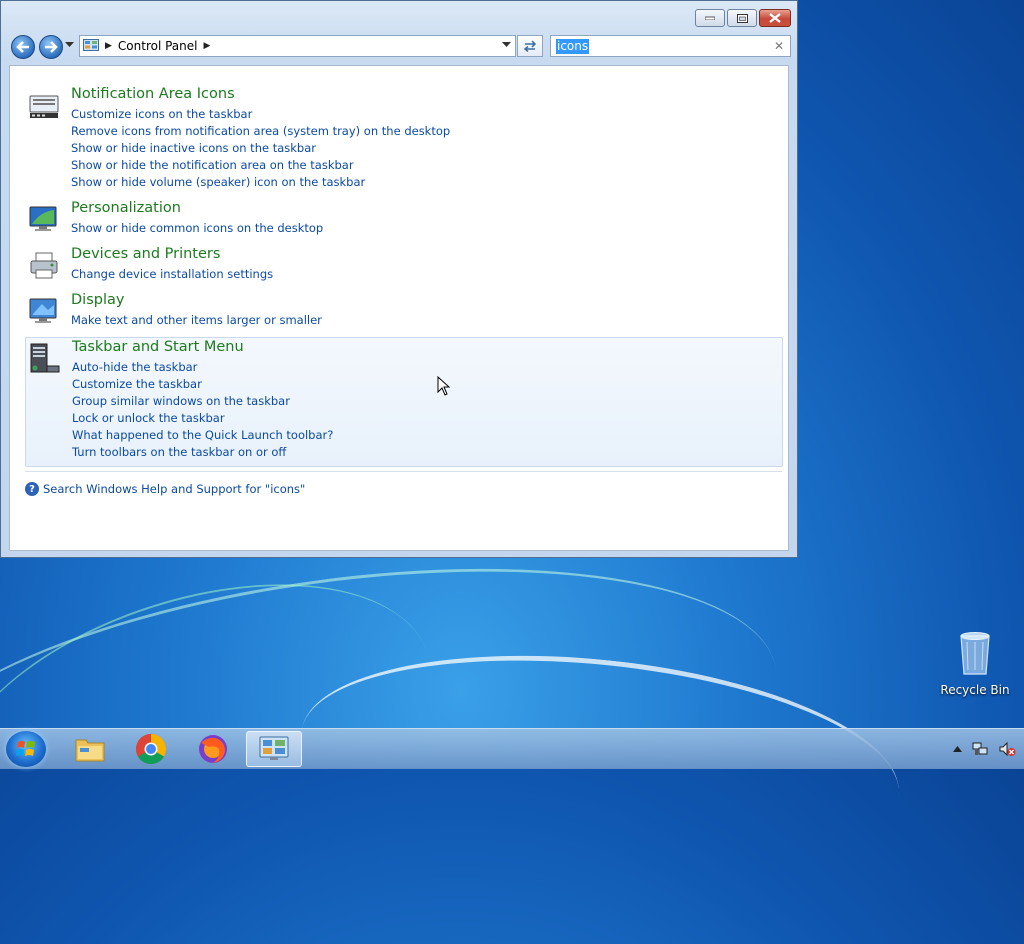  What do you see at coordinates (158, 347) in the screenshot?
I see `result-title: Taskbar and Start Menu` at bounding box center [158, 347].